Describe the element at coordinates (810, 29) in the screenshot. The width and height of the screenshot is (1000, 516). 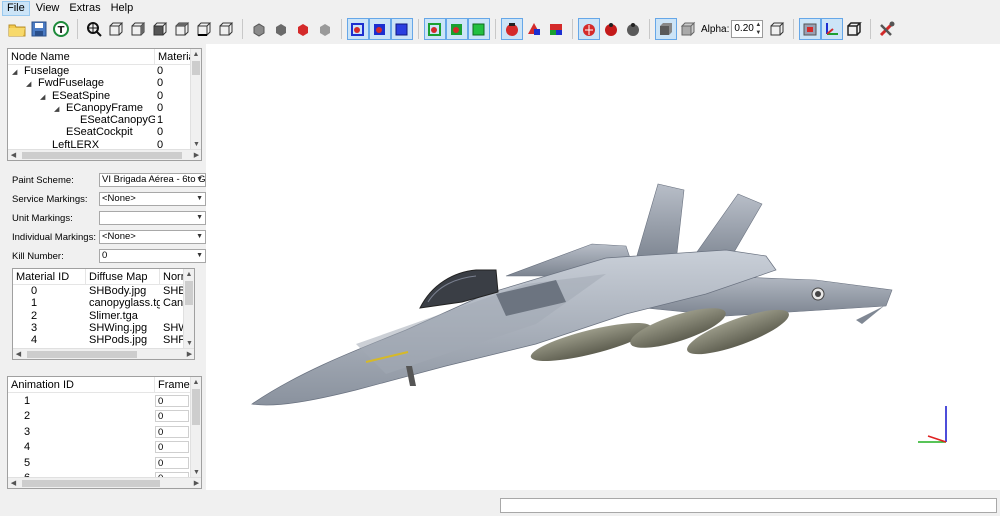
I see `bounding-box-icon` at that location.